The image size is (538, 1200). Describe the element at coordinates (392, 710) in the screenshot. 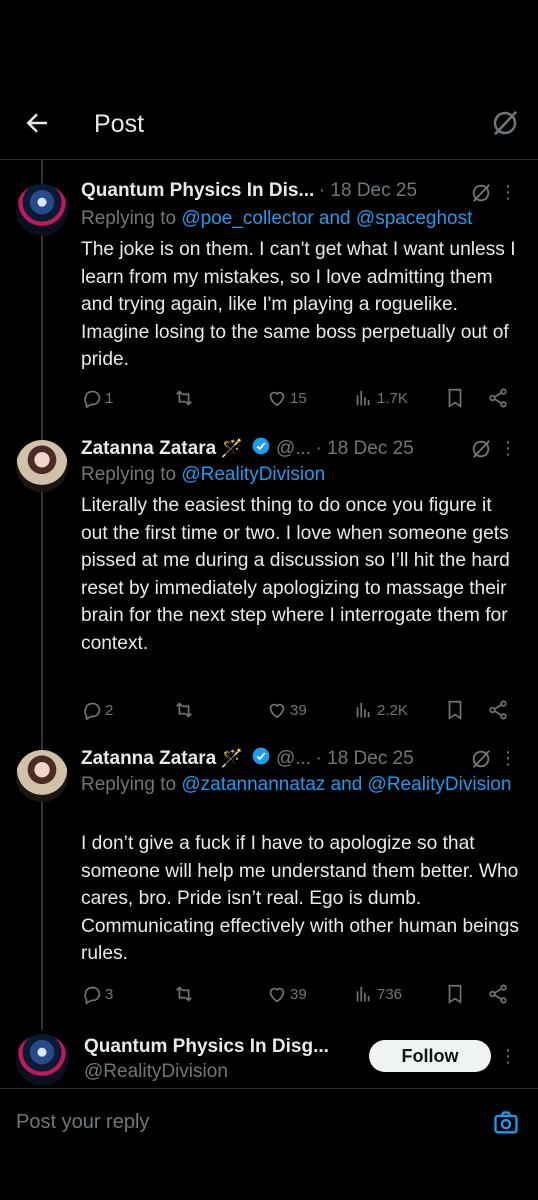

I see `view-count: 2.2K` at that location.